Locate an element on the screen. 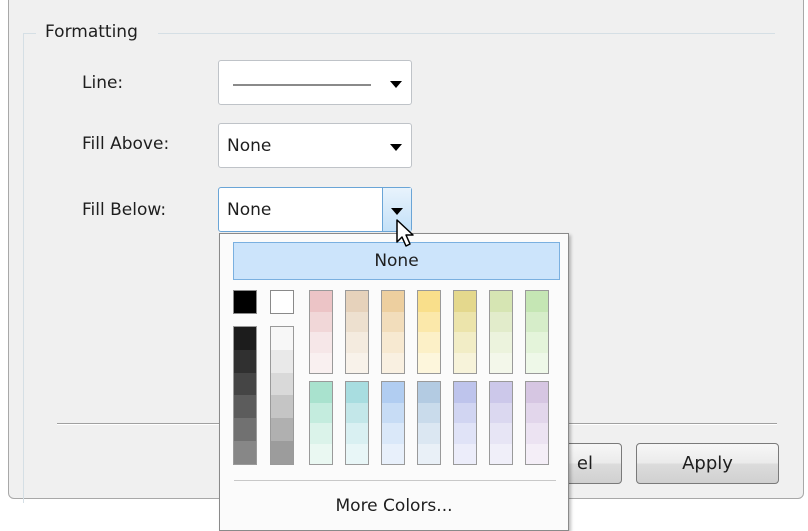 This screenshot has height=531, width=808. grayscale-column-dark is located at coordinates (245, 395).